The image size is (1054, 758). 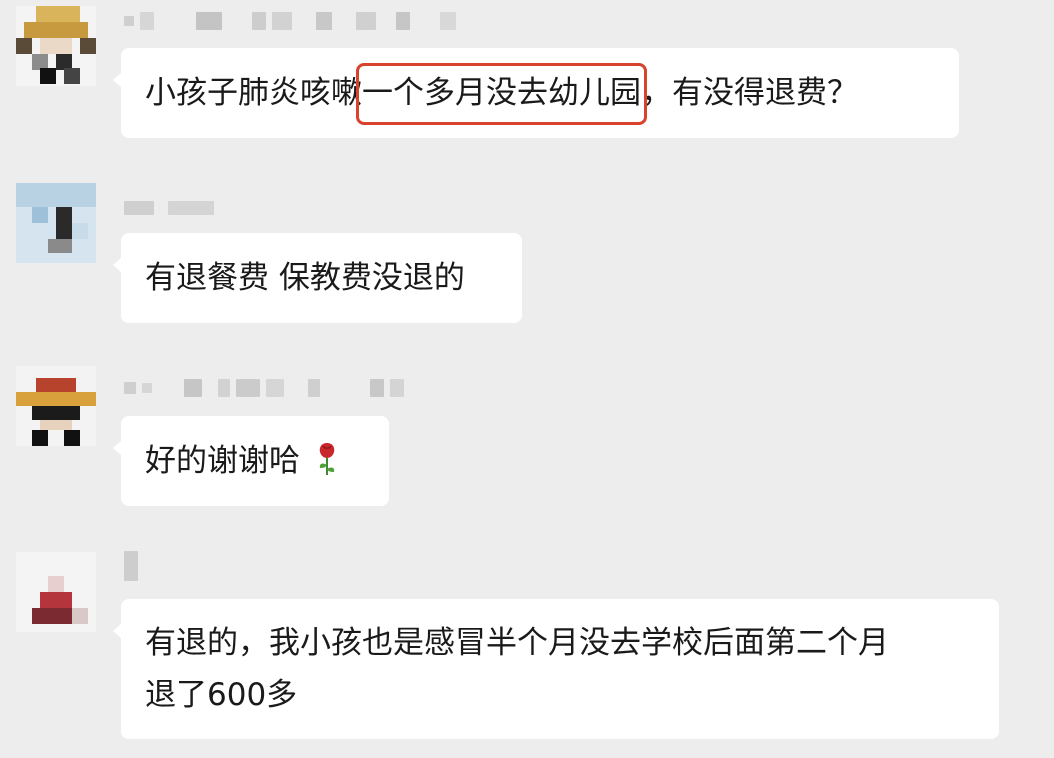 I want to click on message-bubble: 小孩子肺炎咳嗽一个多月没去幼儿园，有没得退费？, so click(x=536, y=93).